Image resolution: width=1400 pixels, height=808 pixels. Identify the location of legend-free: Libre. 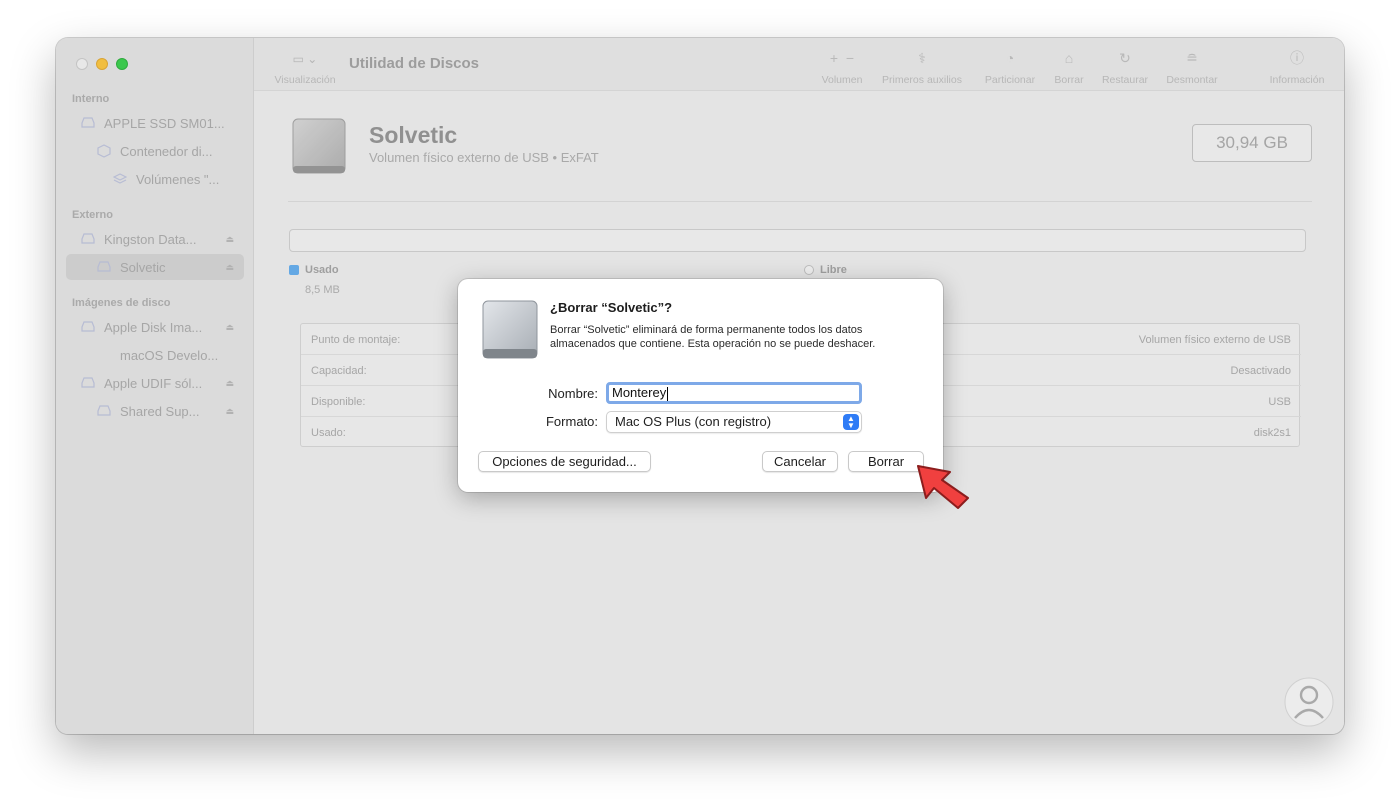
(825, 270).